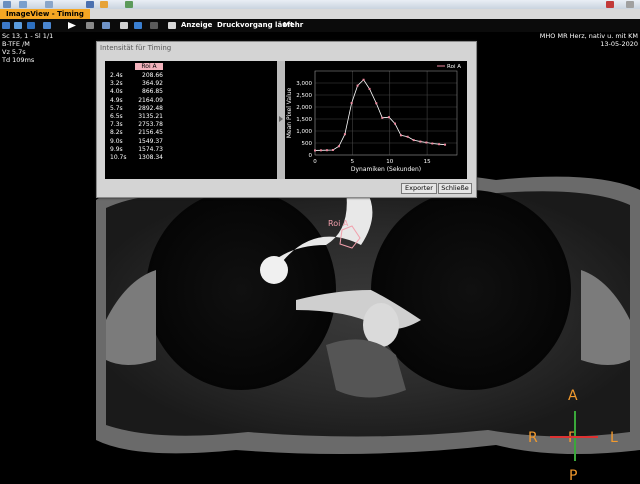 The width and height of the screenshot is (640, 484). I want to click on overlay-time: Vz 5.7s, so click(14, 52).